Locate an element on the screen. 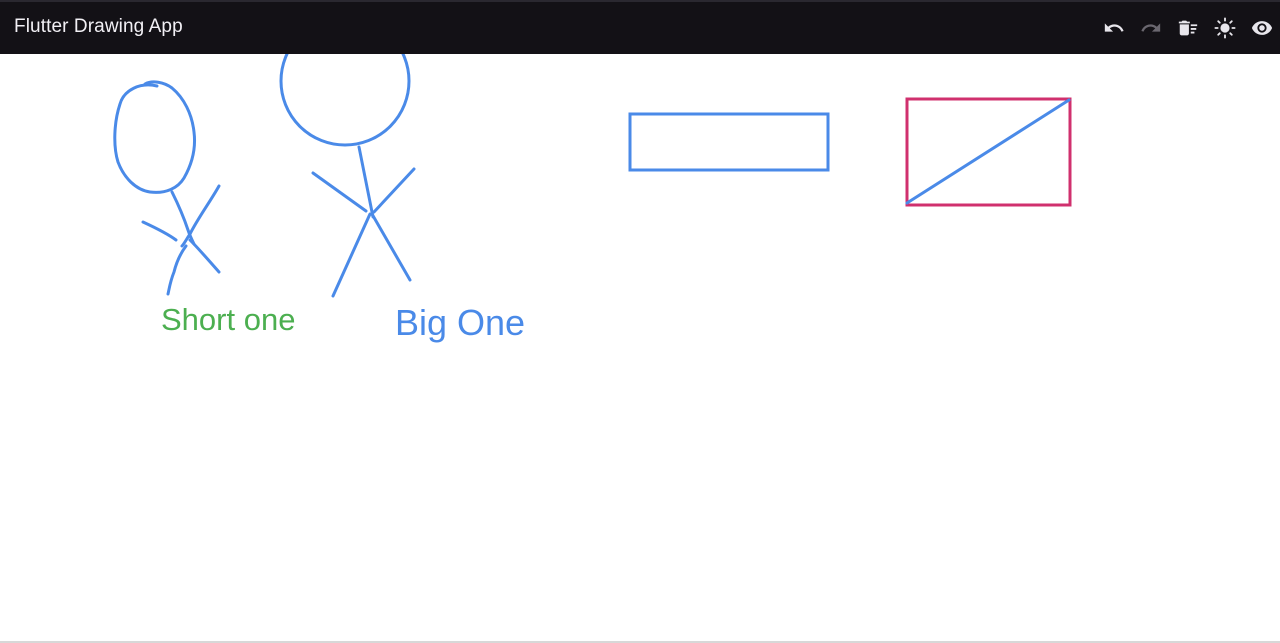 The image size is (1280, 643). theme-toggle-button is located at coordinates (1224, 28).